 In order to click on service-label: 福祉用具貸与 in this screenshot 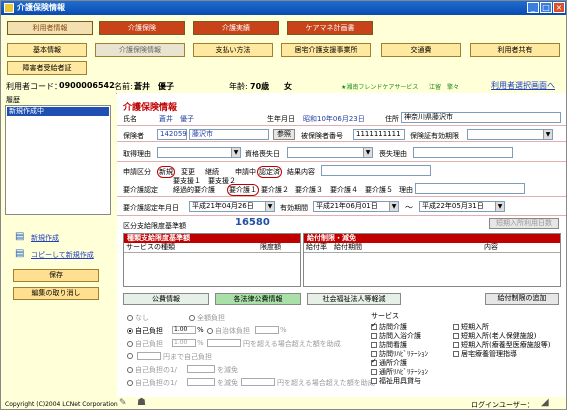, I will do `click(400, 381)`.